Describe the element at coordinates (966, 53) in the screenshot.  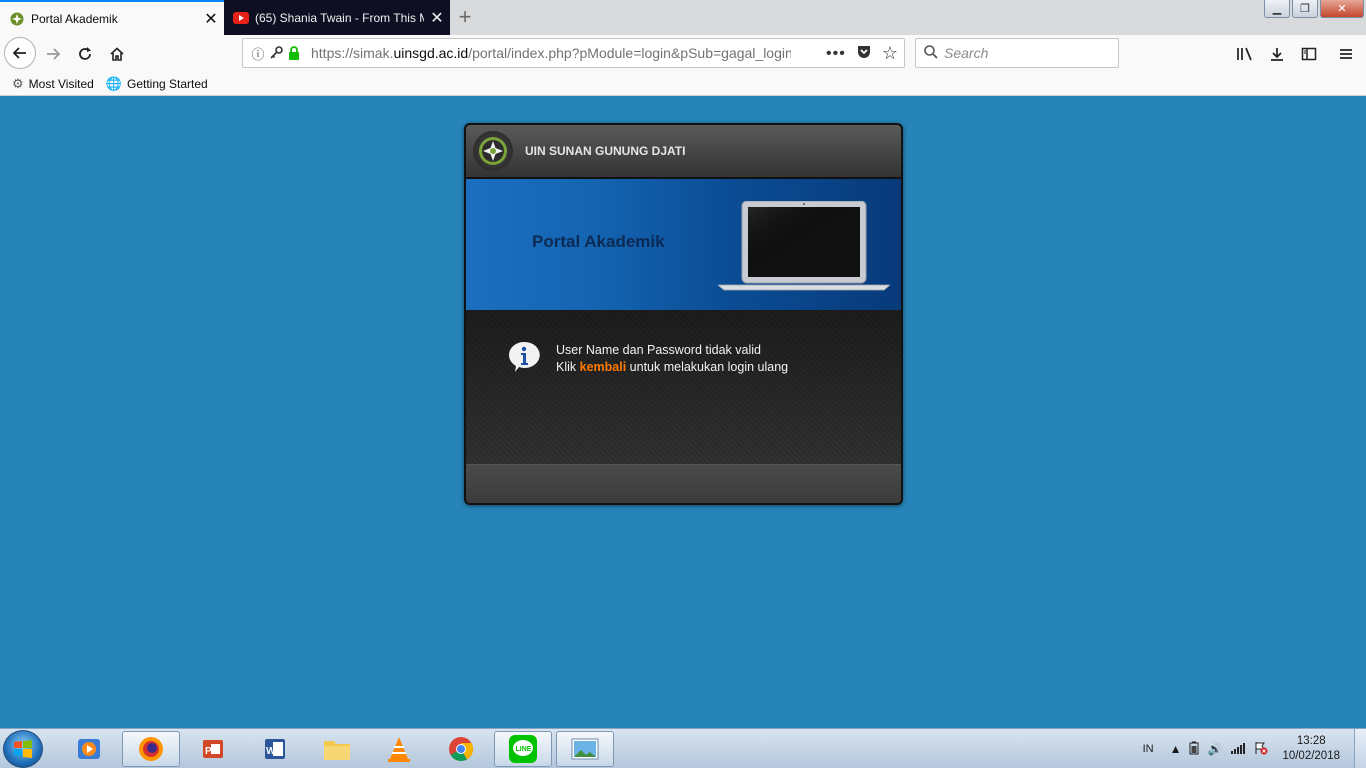
I see `search-placeholder: Search` at that location.